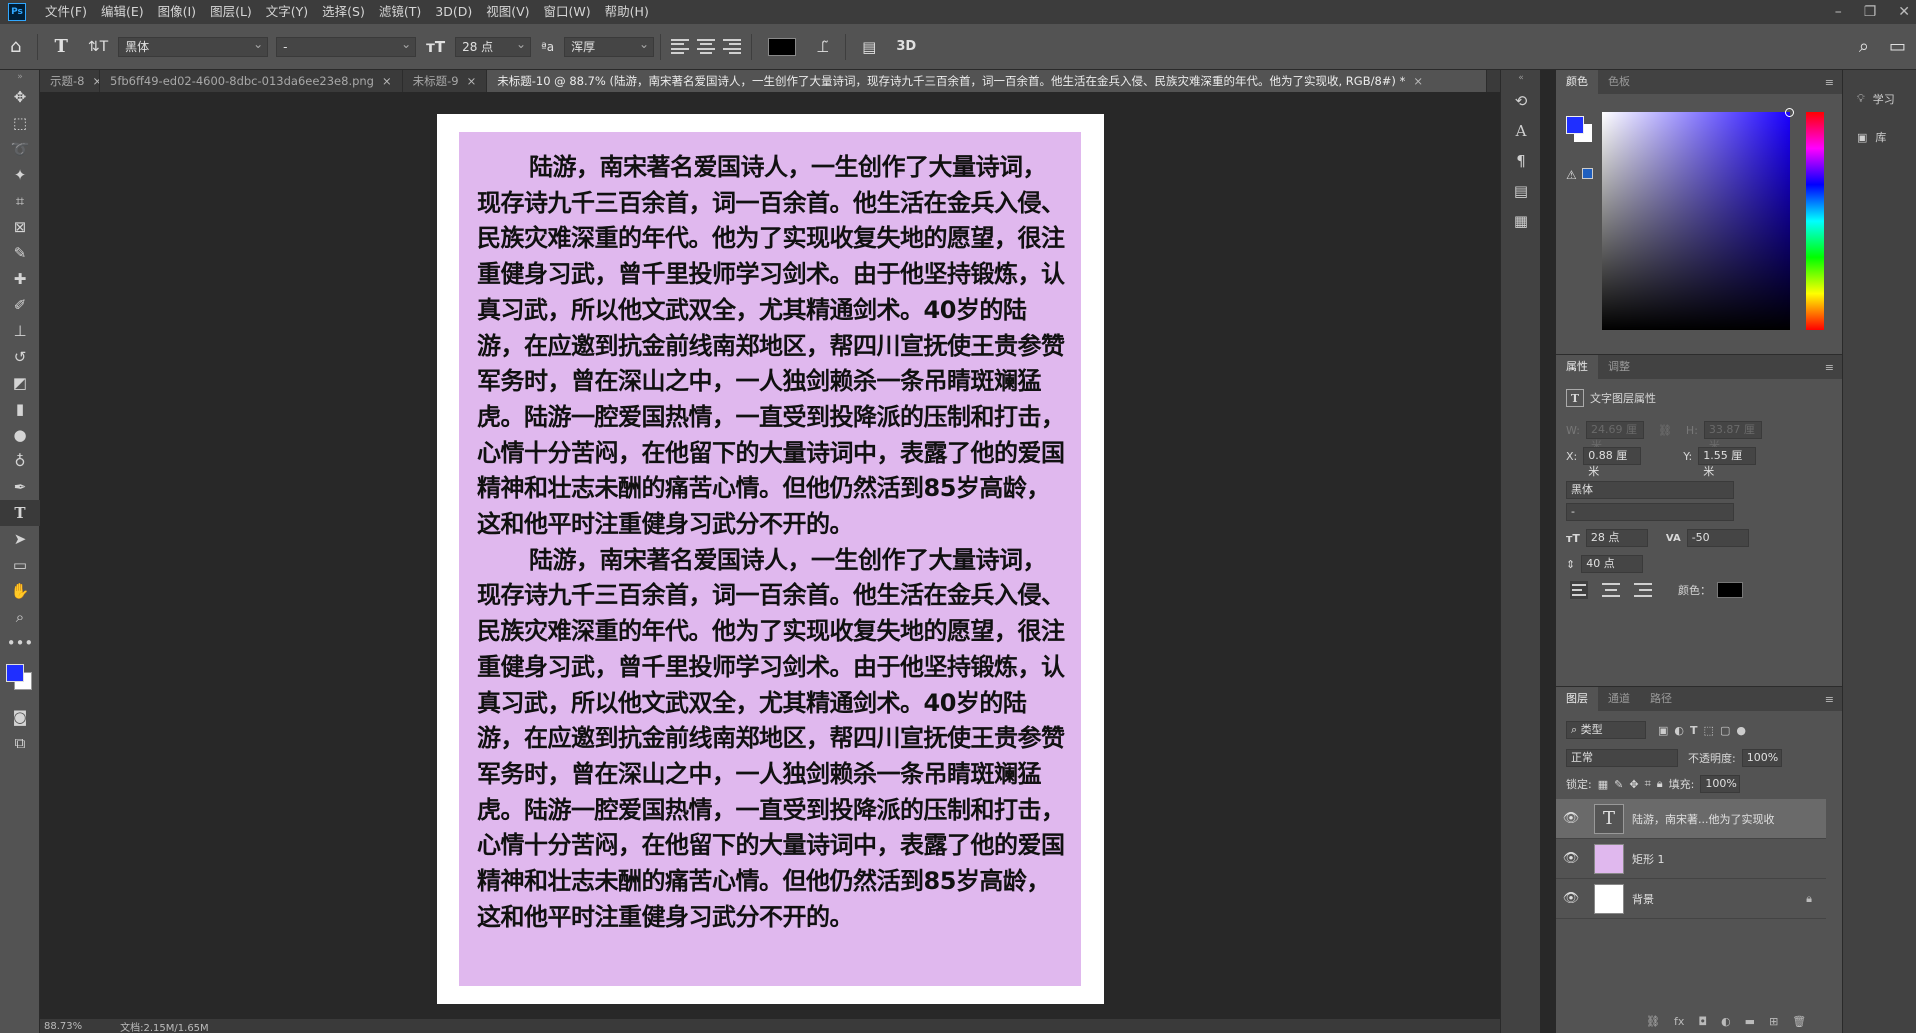 The height and width of the screenshot is (1033, 1916). Describe the element at coordinates (1521, 131) in the screenshot. I see `character-icon: A` at that location.